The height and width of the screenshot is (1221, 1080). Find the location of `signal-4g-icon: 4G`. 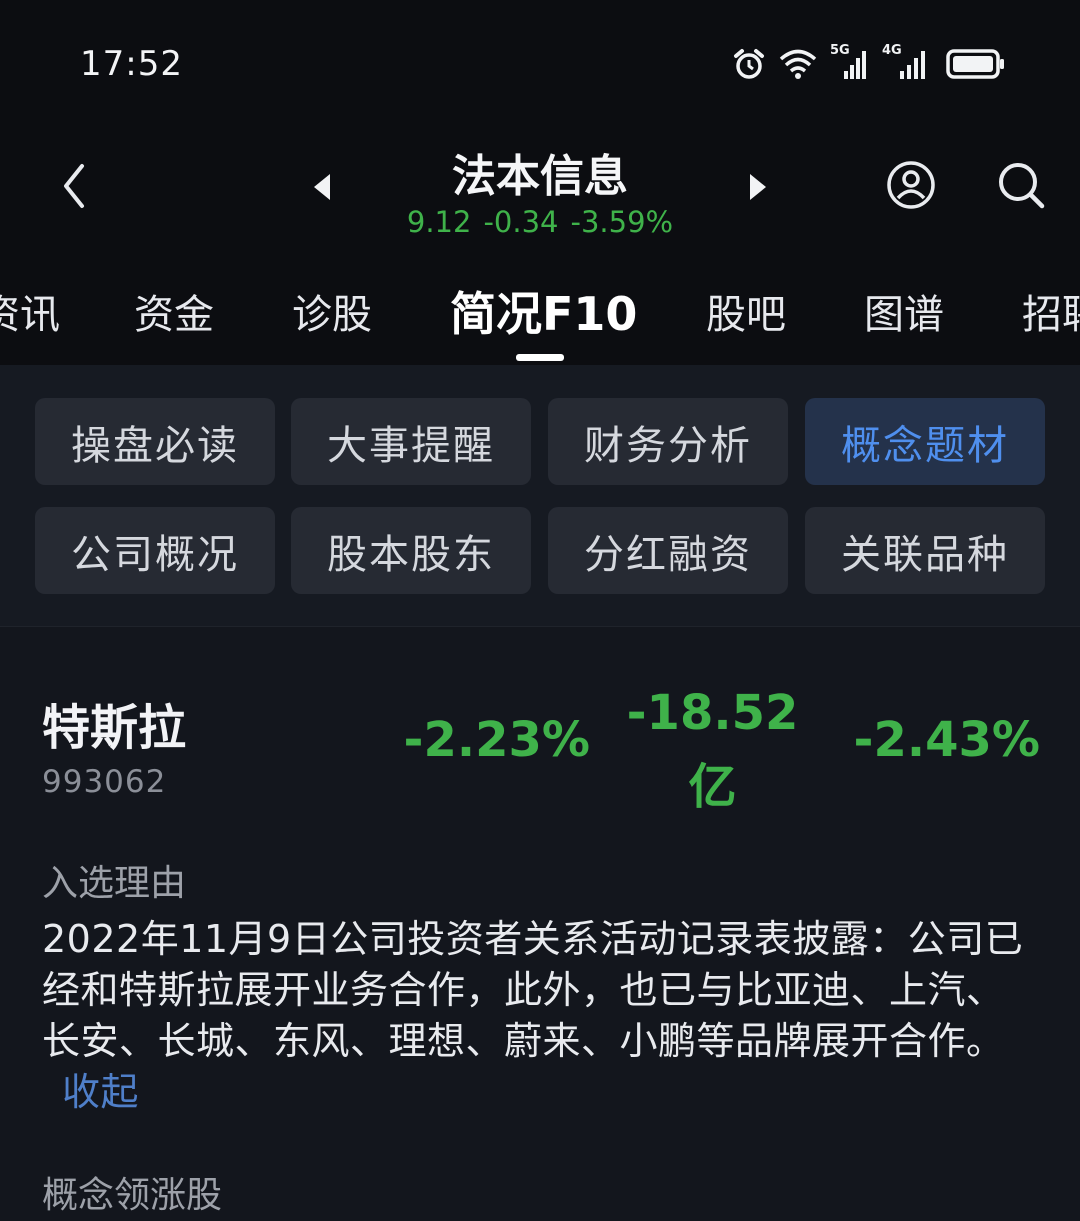

signal-4g-icon: 4G is located at coordinates (908, 62).